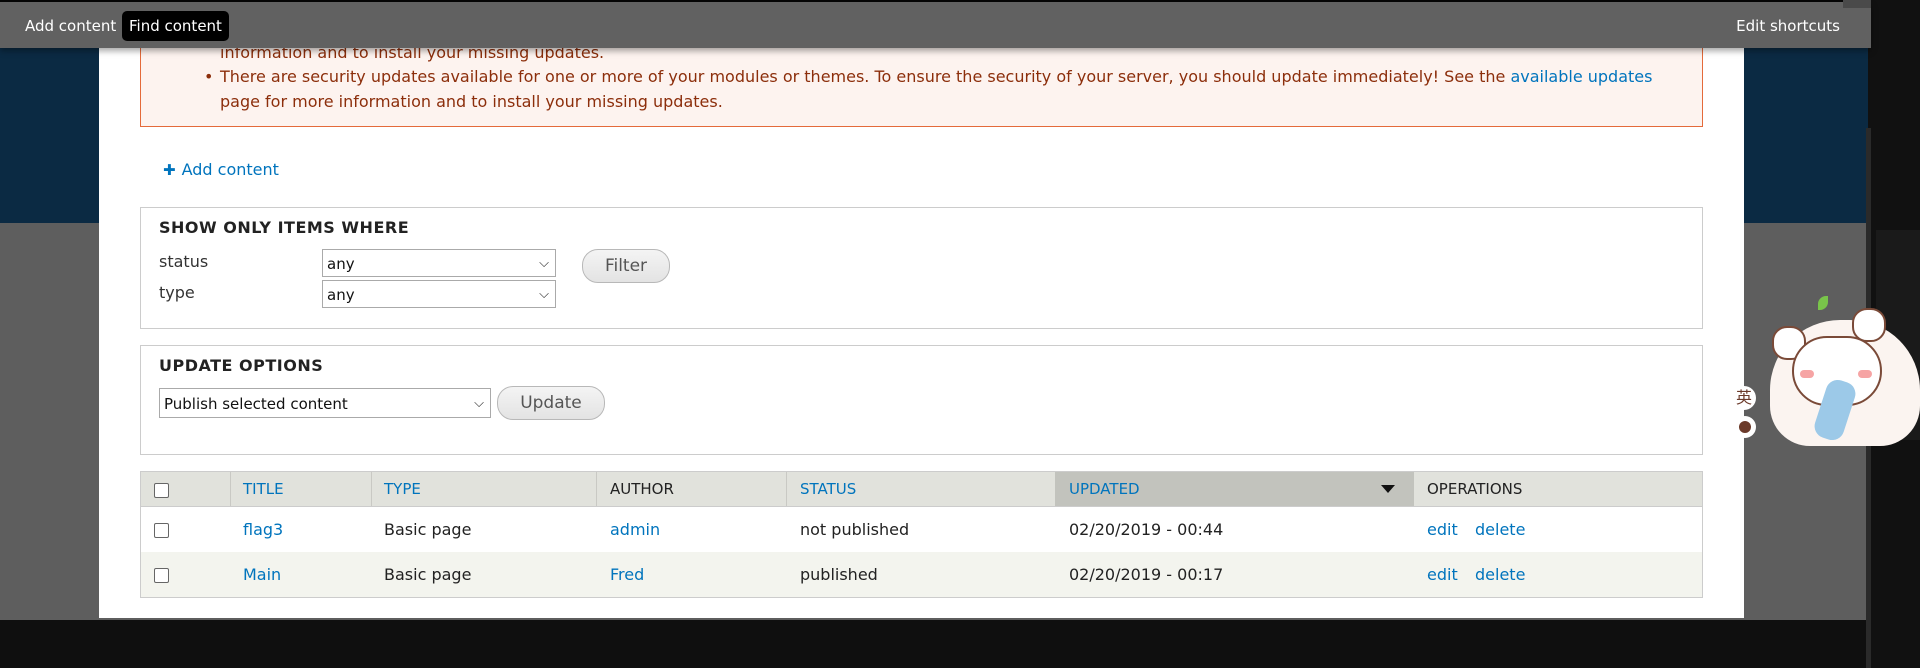 The width and height of the screenshot is (1920, 668). I want to click on header-type: TYPE, so click(402, 489).